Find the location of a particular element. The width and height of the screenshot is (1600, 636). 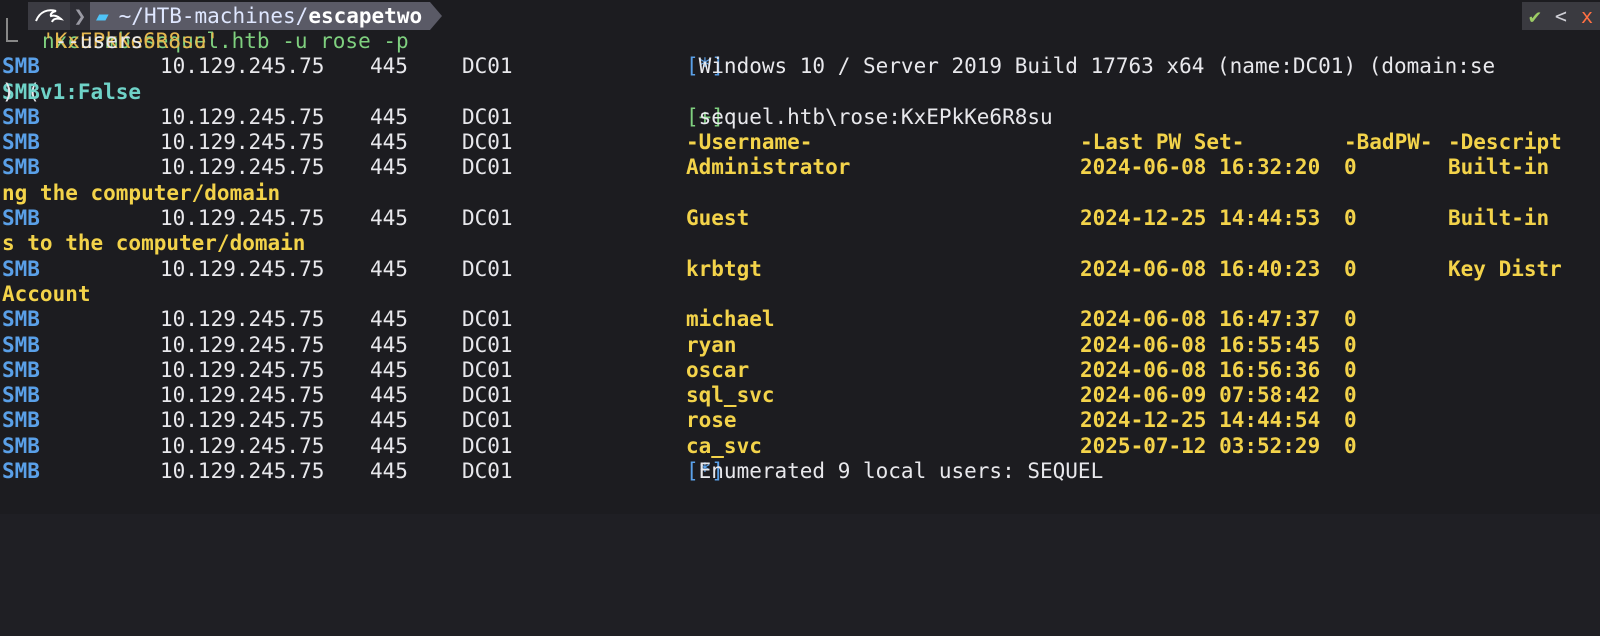

last-pw-set: 2024-06-08 16:56:36 is located at coordinates (1200, 369).